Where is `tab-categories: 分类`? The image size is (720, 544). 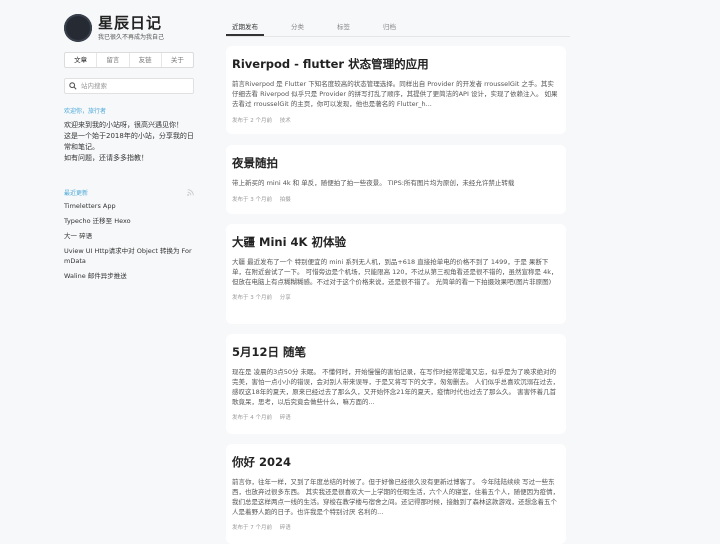 tab-categories: 分类 is located at coordinates (297, 22).